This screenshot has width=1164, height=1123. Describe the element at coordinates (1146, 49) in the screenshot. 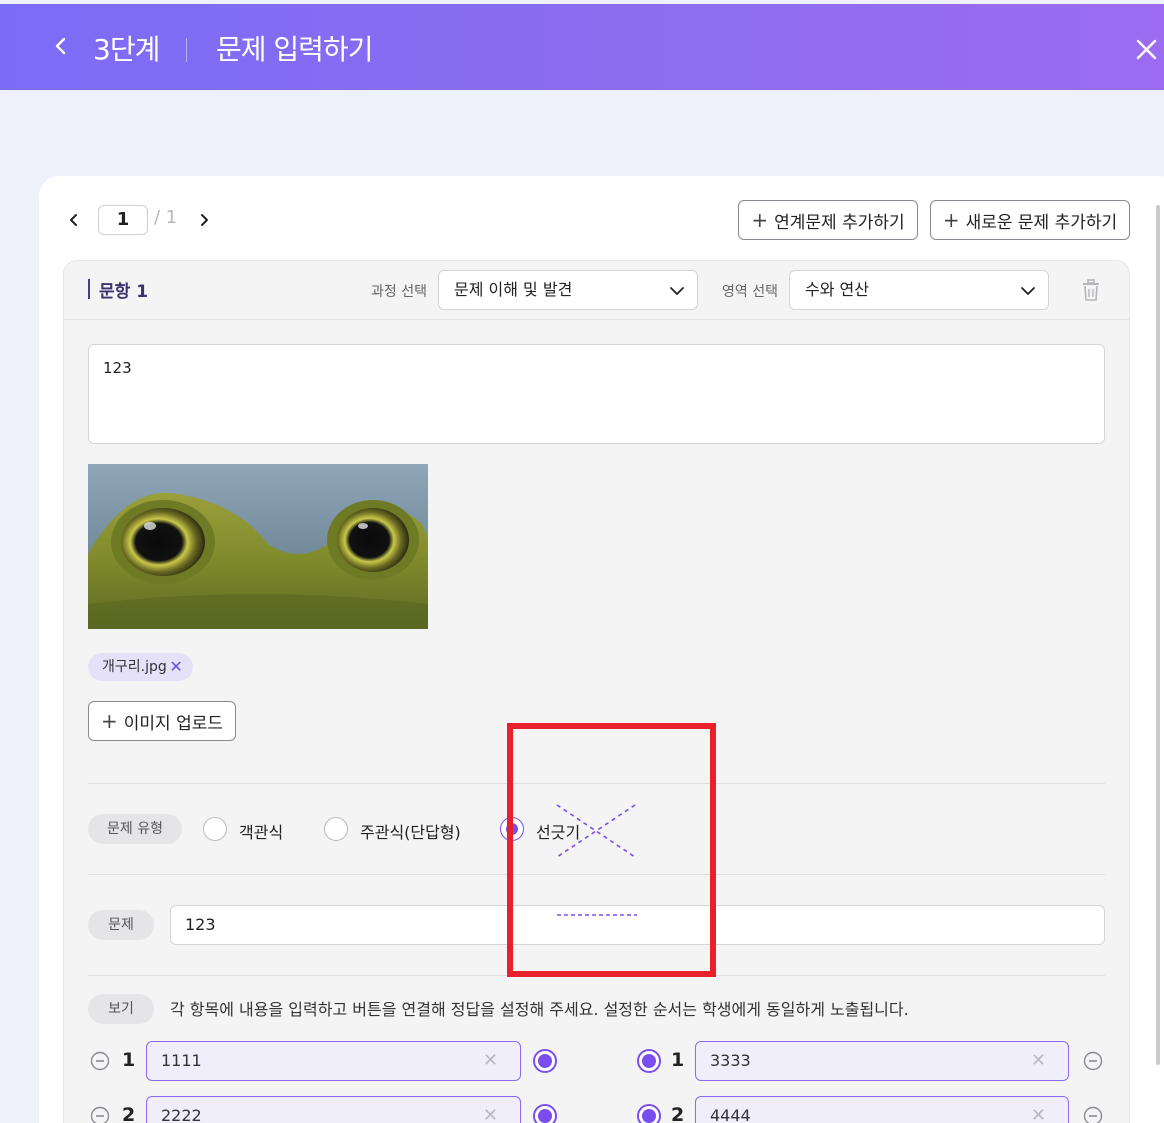

I see `close-icon` at that location.